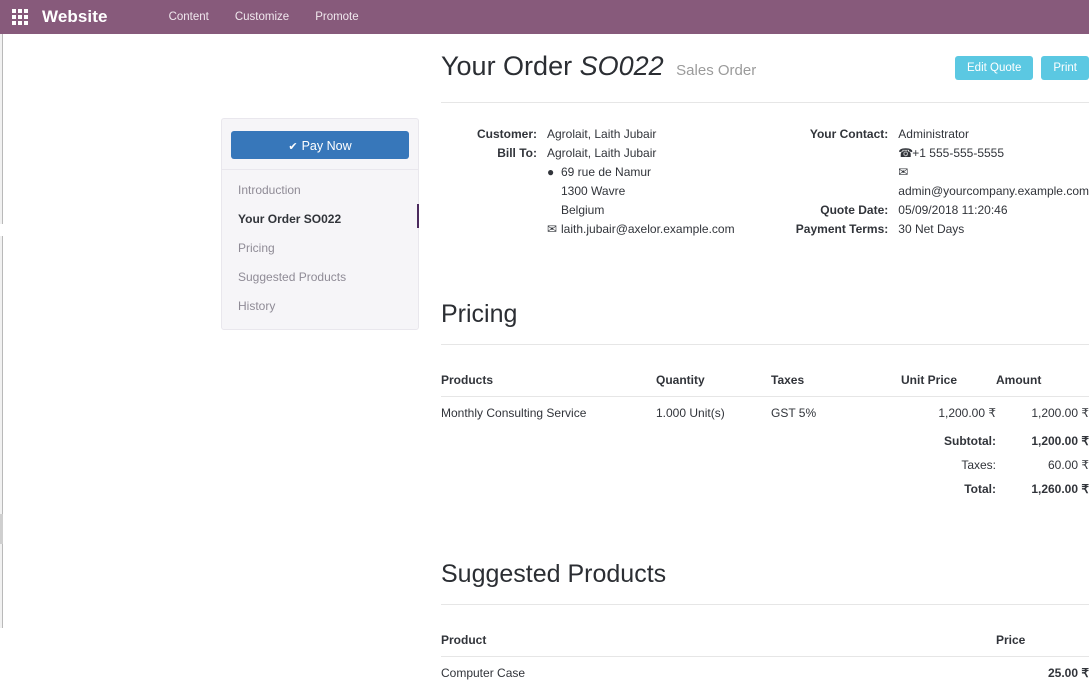  I want to click on page-title: Your Order SO022 Sales Order, so click(598, 68).